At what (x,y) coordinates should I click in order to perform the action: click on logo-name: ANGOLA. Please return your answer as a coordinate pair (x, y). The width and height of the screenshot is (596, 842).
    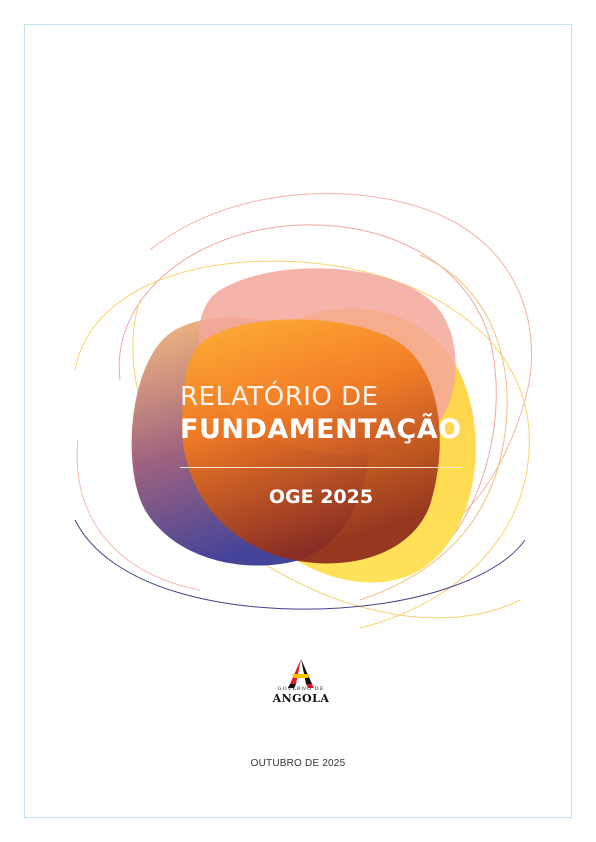
    Looking at the image, I should click on (301, 698).